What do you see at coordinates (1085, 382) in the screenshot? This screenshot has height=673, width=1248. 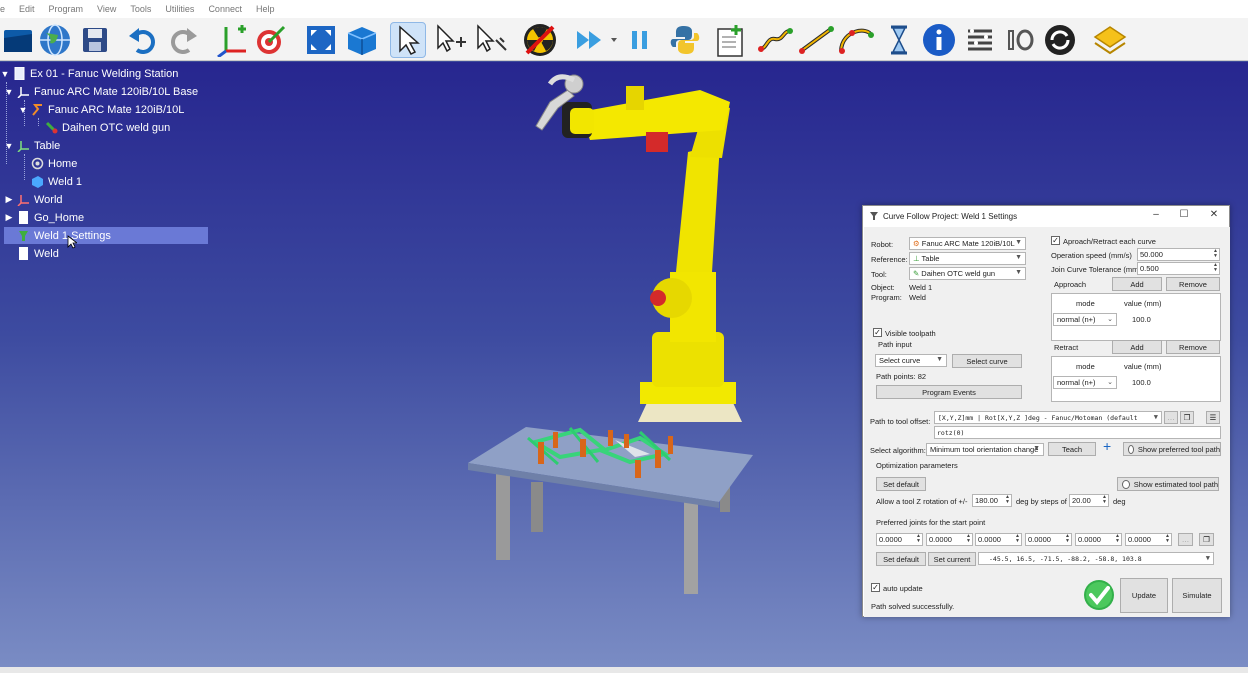 I see `retract-mode-select: normal (n+) ⌄` at bounding box center [1085, 382].